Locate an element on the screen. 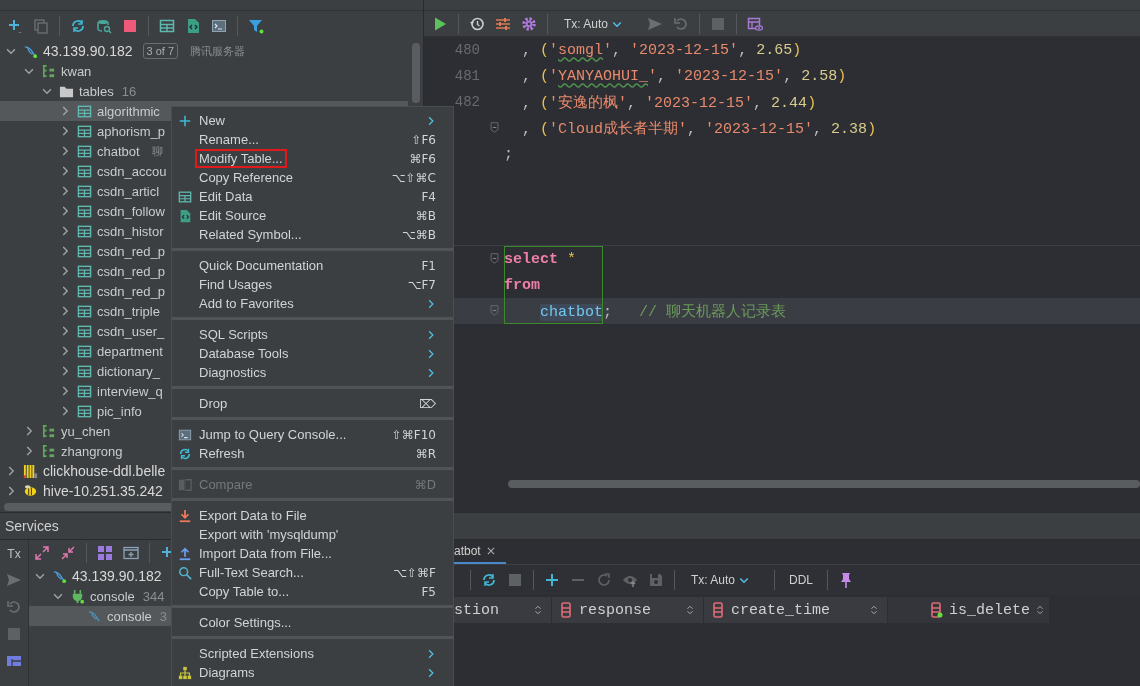 This screenshot has height=686, width=1140. shortcut-text: F1 is located at coordinates (428, 265).